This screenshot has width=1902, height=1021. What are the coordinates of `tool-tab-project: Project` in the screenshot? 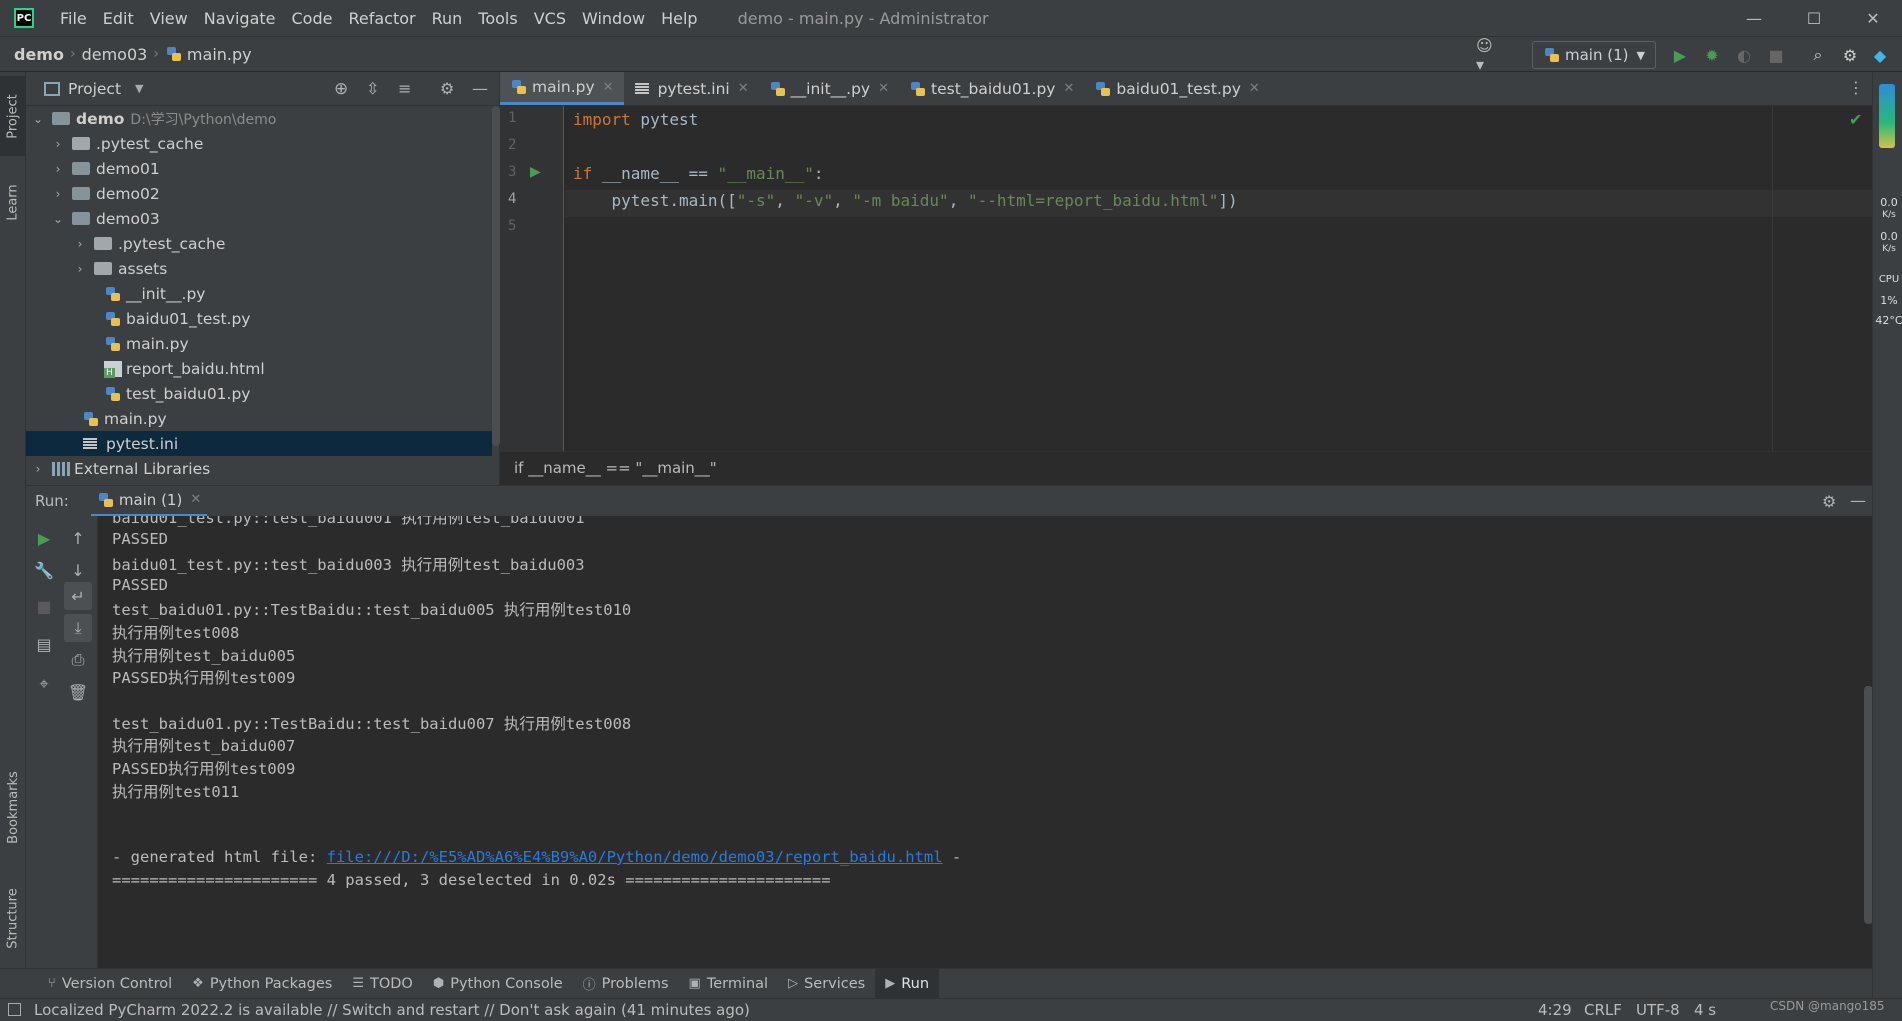 It's located at (13, 116).